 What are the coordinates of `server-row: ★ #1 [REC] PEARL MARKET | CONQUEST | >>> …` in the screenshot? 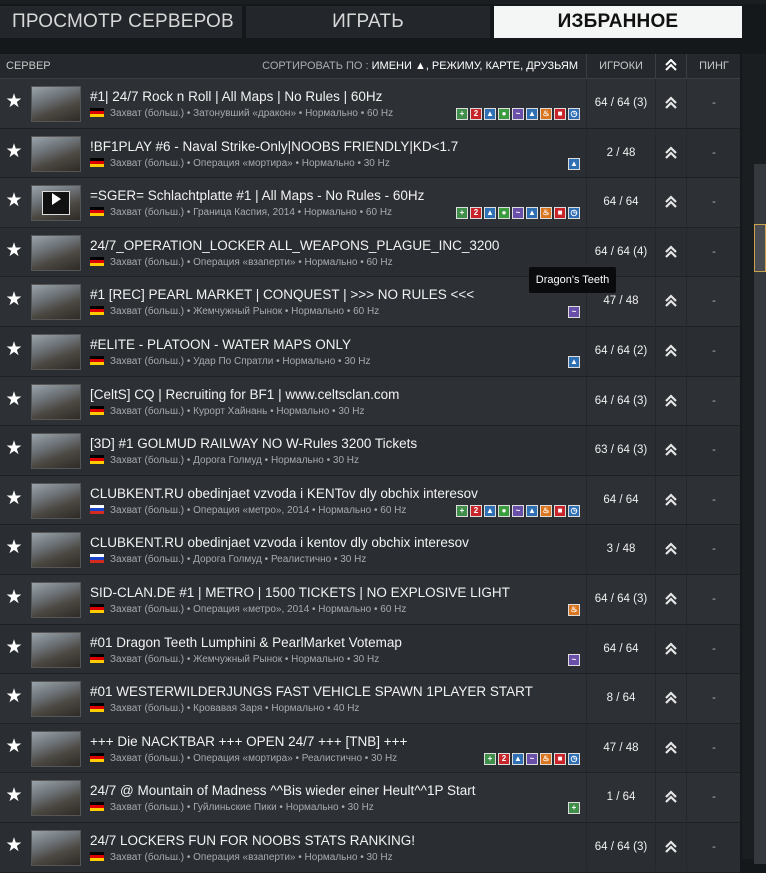 It's located at (370, 302).